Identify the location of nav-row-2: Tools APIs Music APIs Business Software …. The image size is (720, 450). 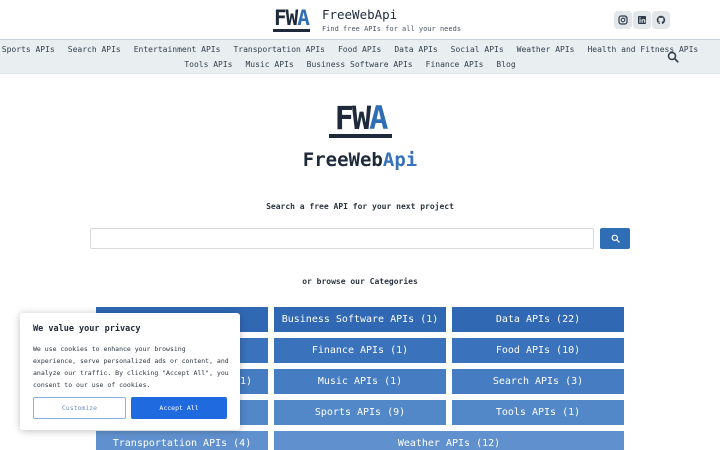
(350, 64).